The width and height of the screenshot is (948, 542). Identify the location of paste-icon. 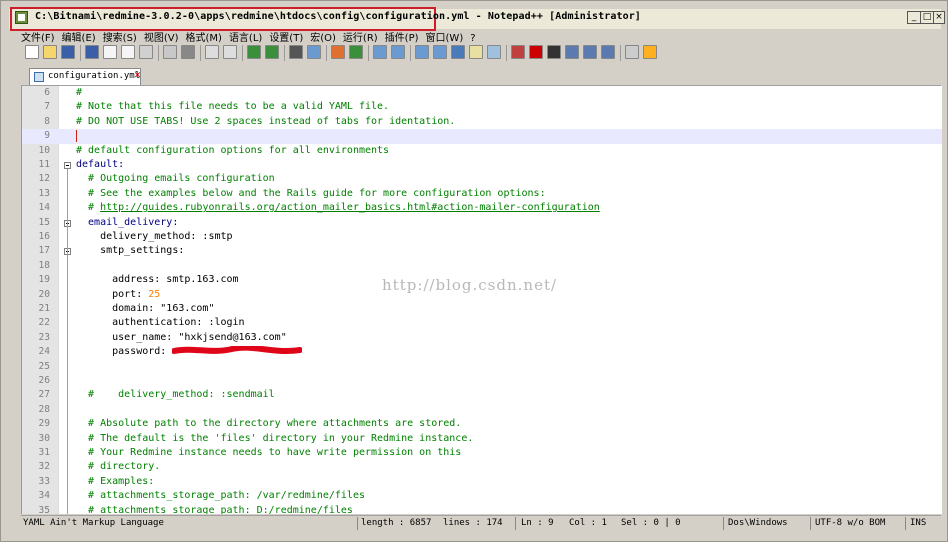
(212, 52).